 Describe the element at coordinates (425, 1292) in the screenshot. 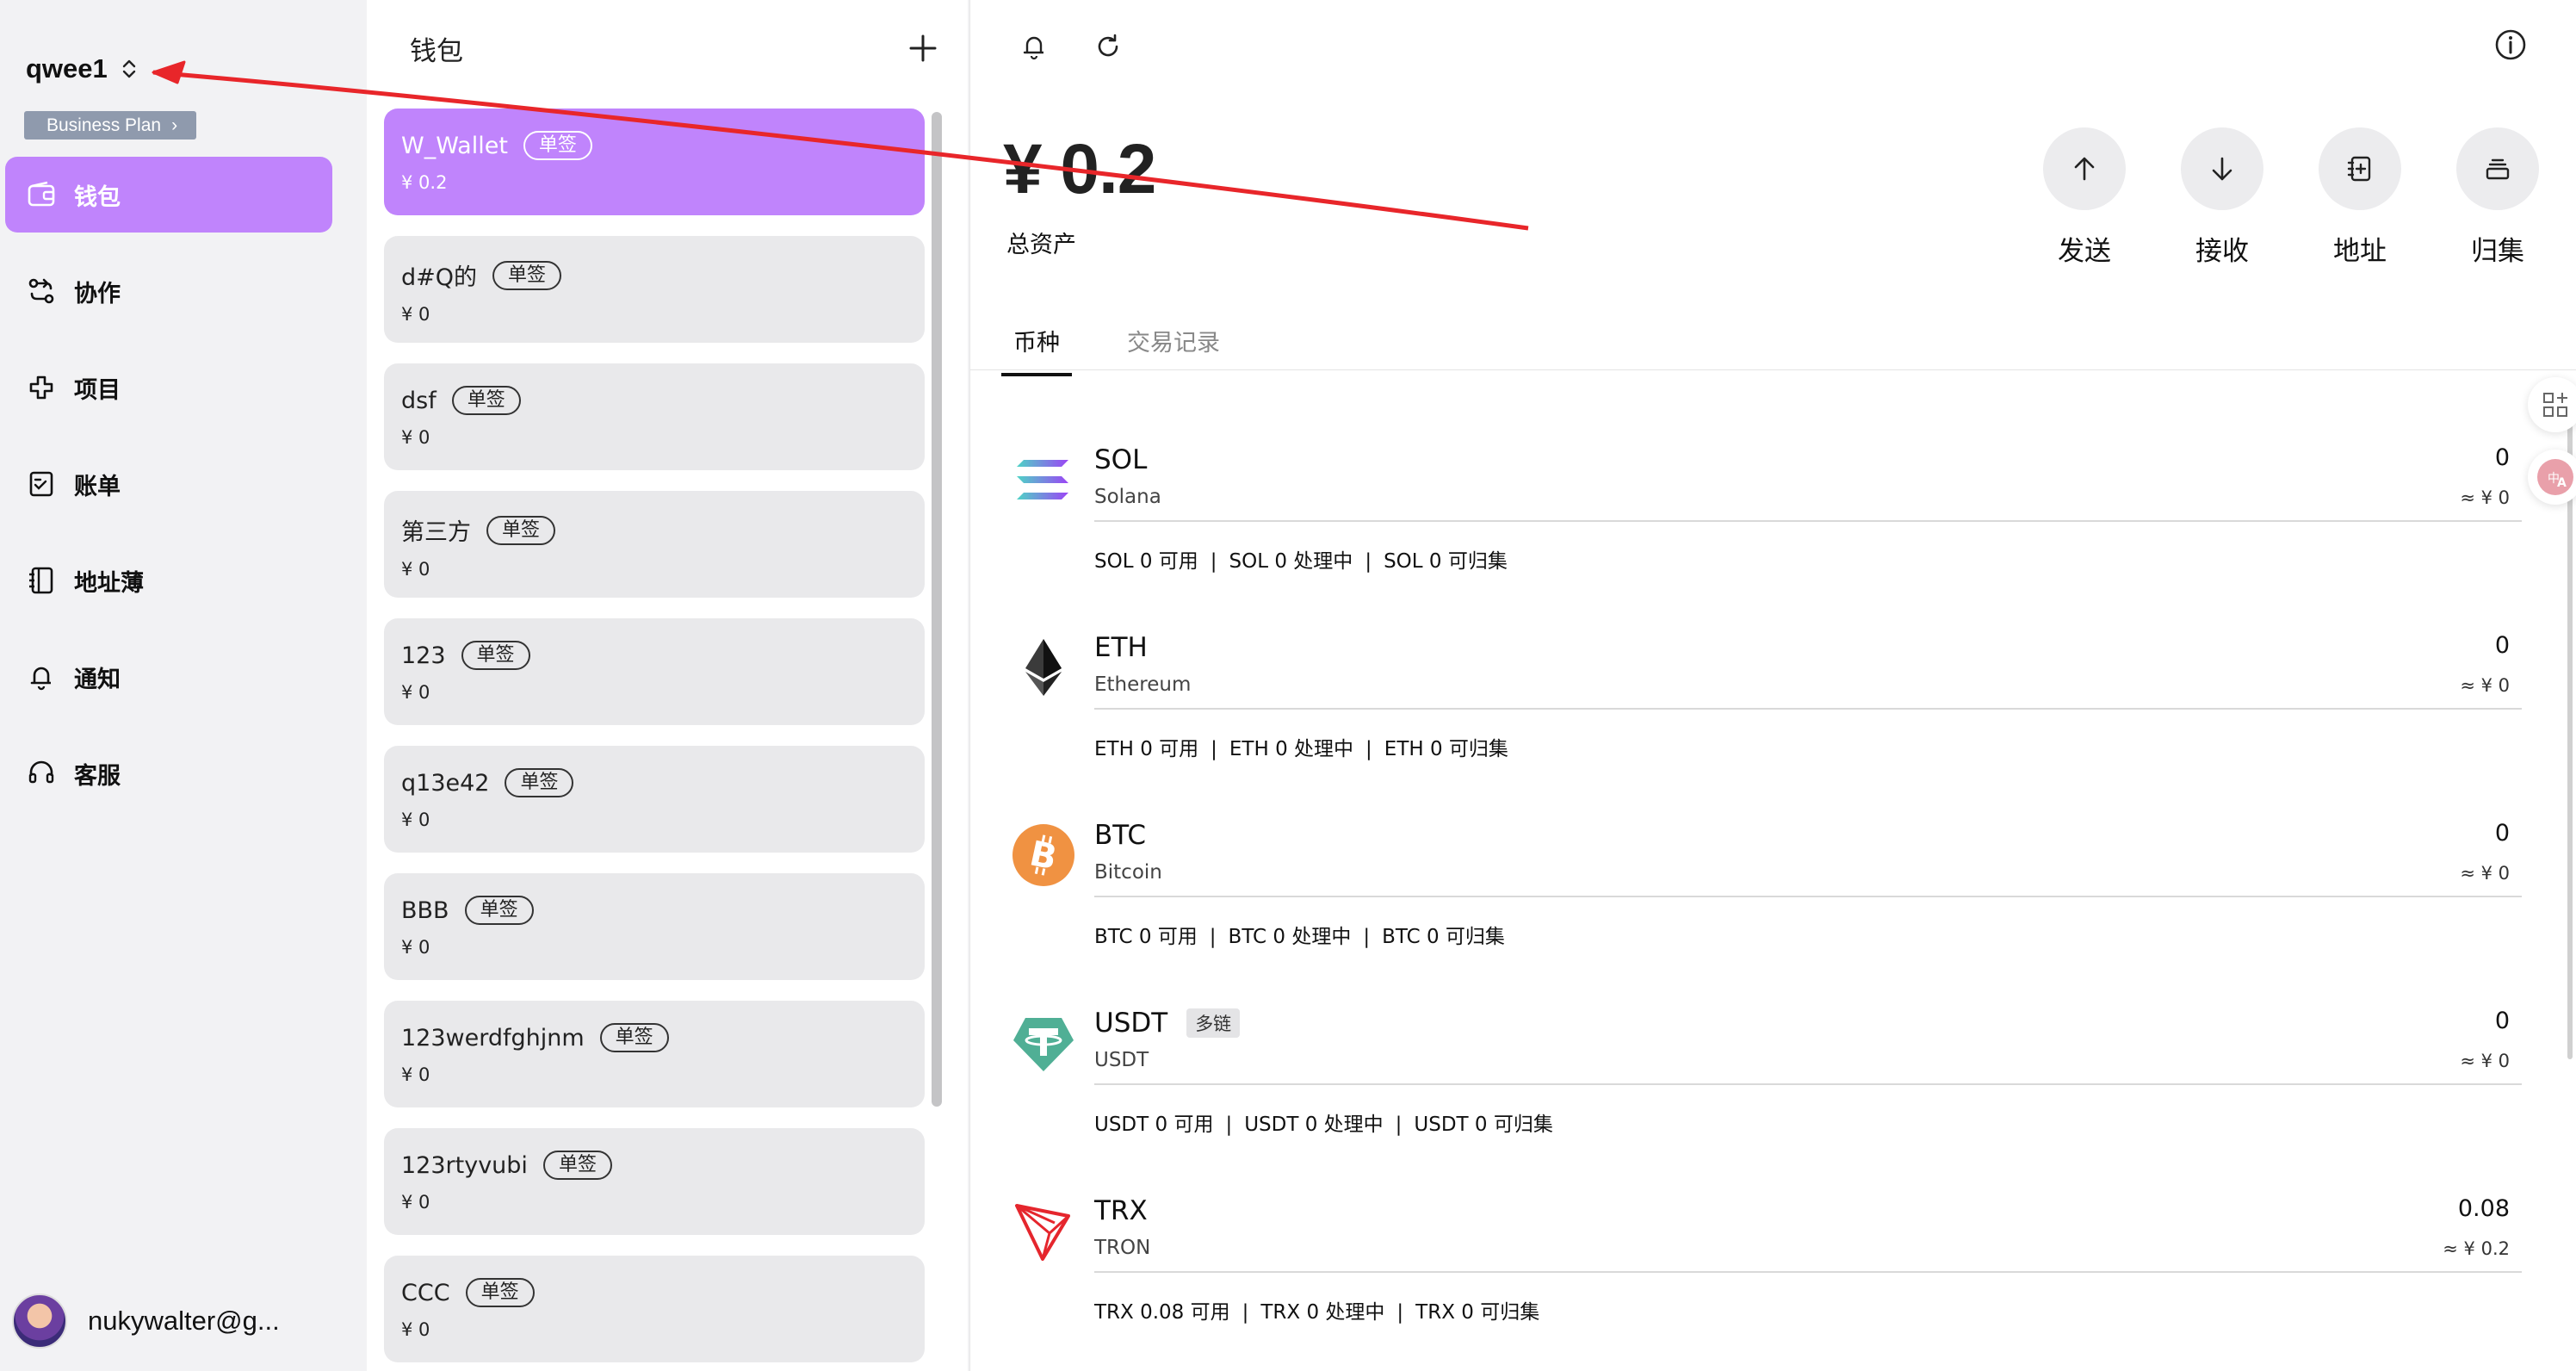

I see `wallet-name: CCC` at that location.